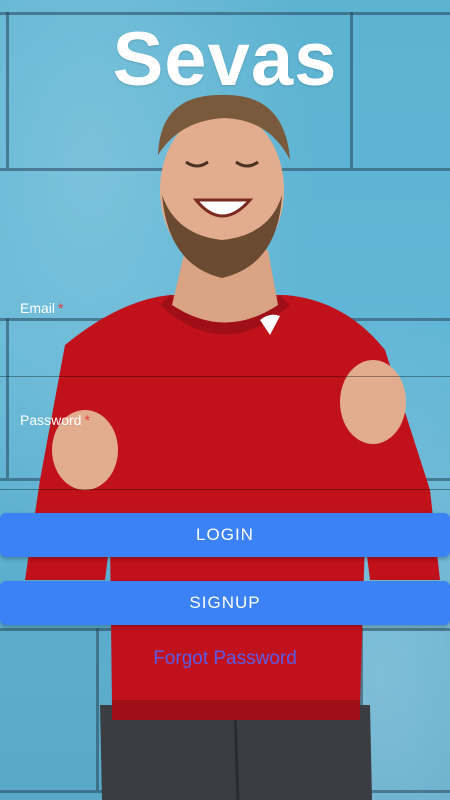 The image size is (450, 800). I want to click on password-input, so click(225, 461).